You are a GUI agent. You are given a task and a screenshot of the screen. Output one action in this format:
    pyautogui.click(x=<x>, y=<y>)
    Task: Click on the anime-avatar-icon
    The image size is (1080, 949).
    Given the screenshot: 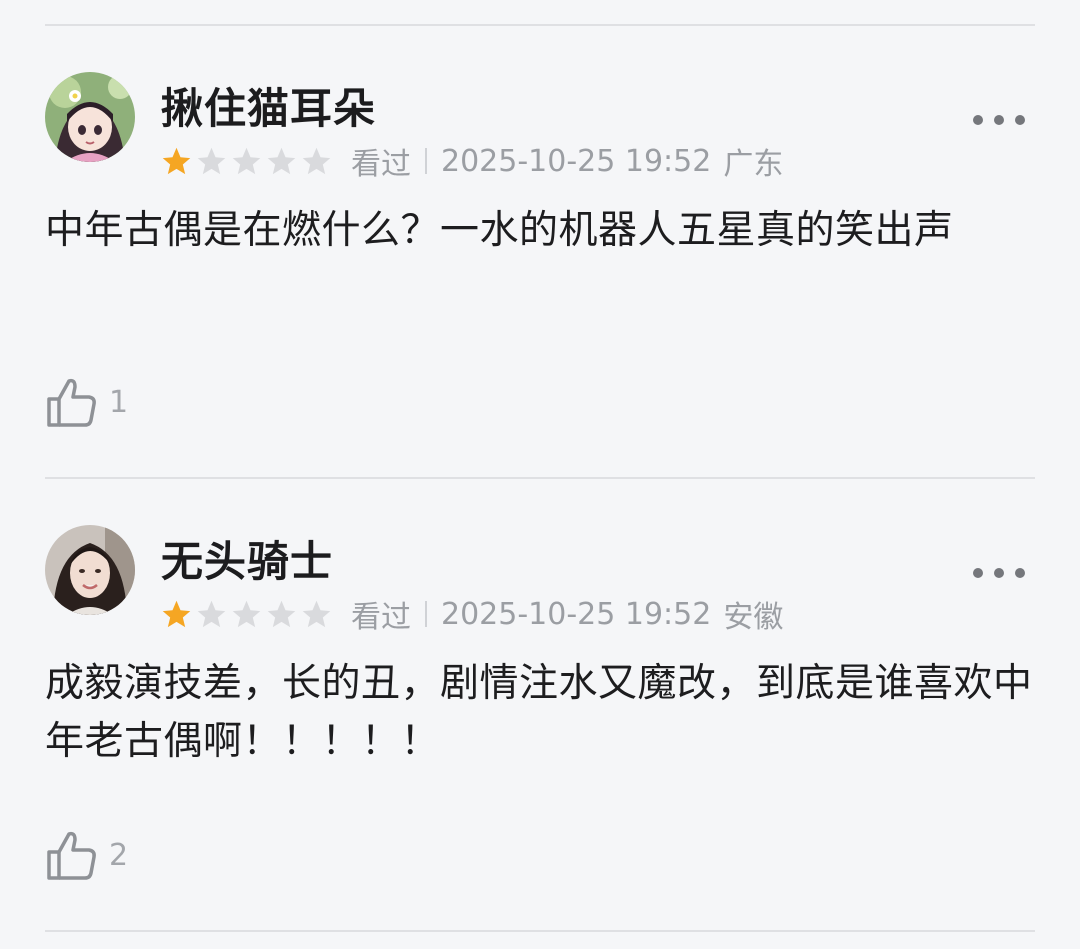 What is the action you would take?
    pyautogui.click(x=90, y=117)
    